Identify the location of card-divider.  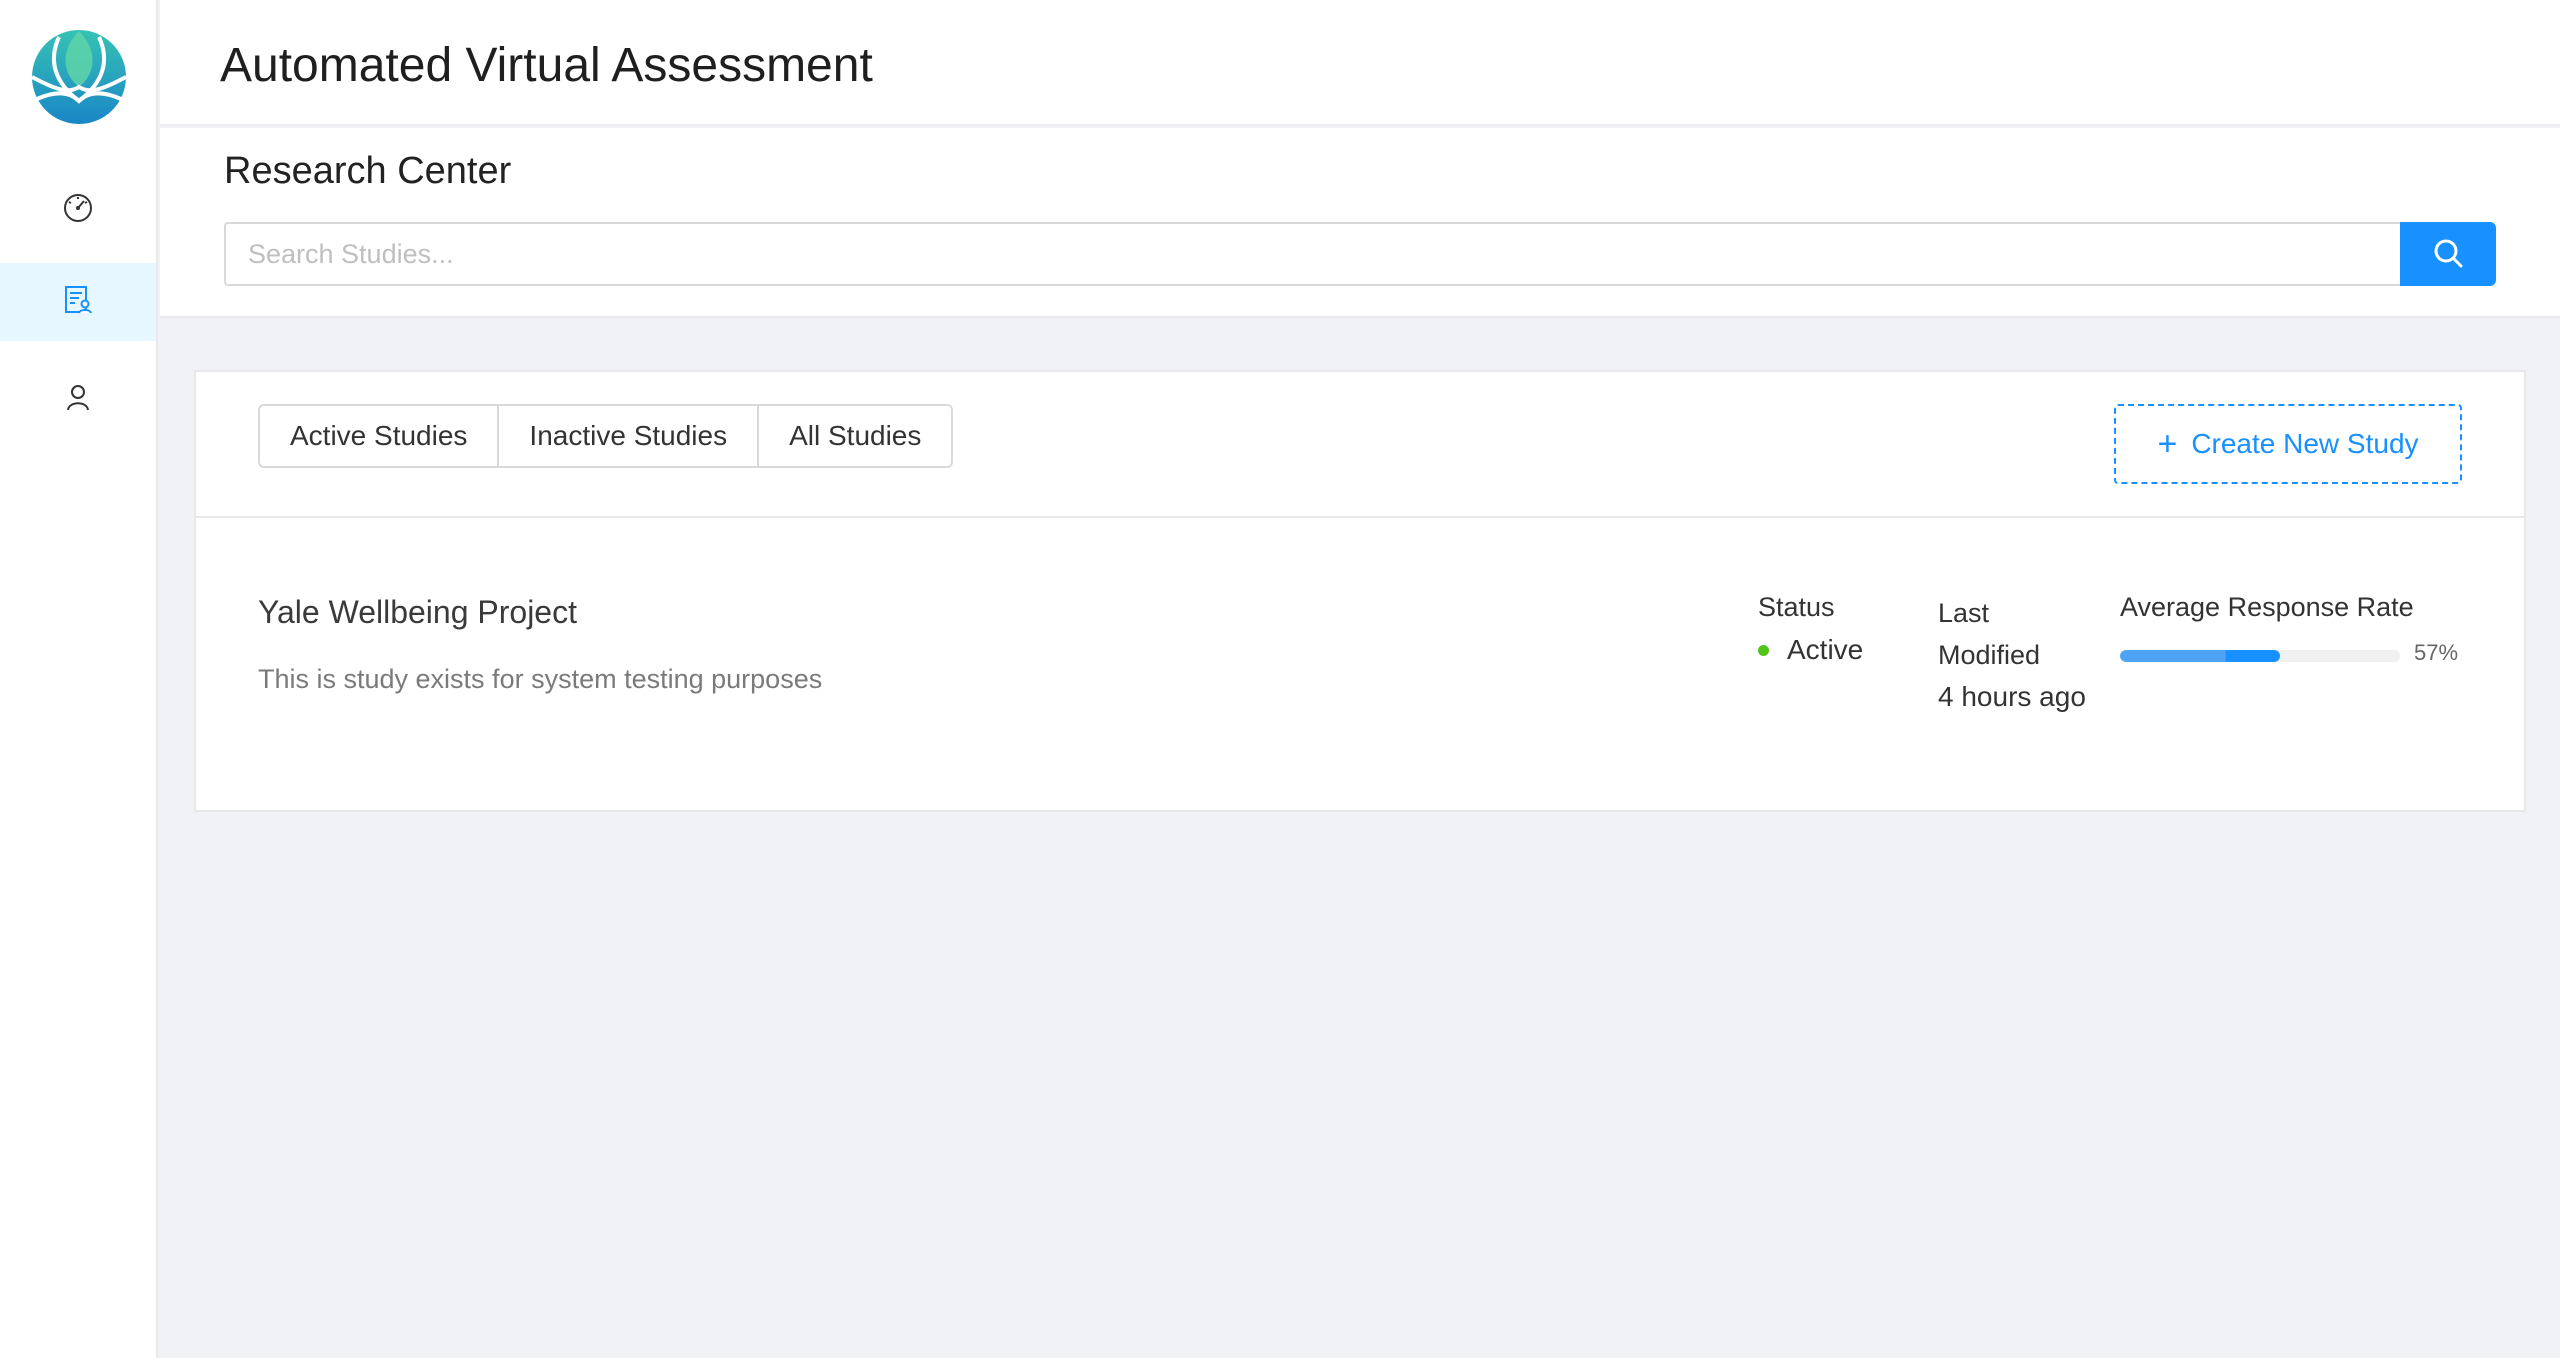
(1360, 517).